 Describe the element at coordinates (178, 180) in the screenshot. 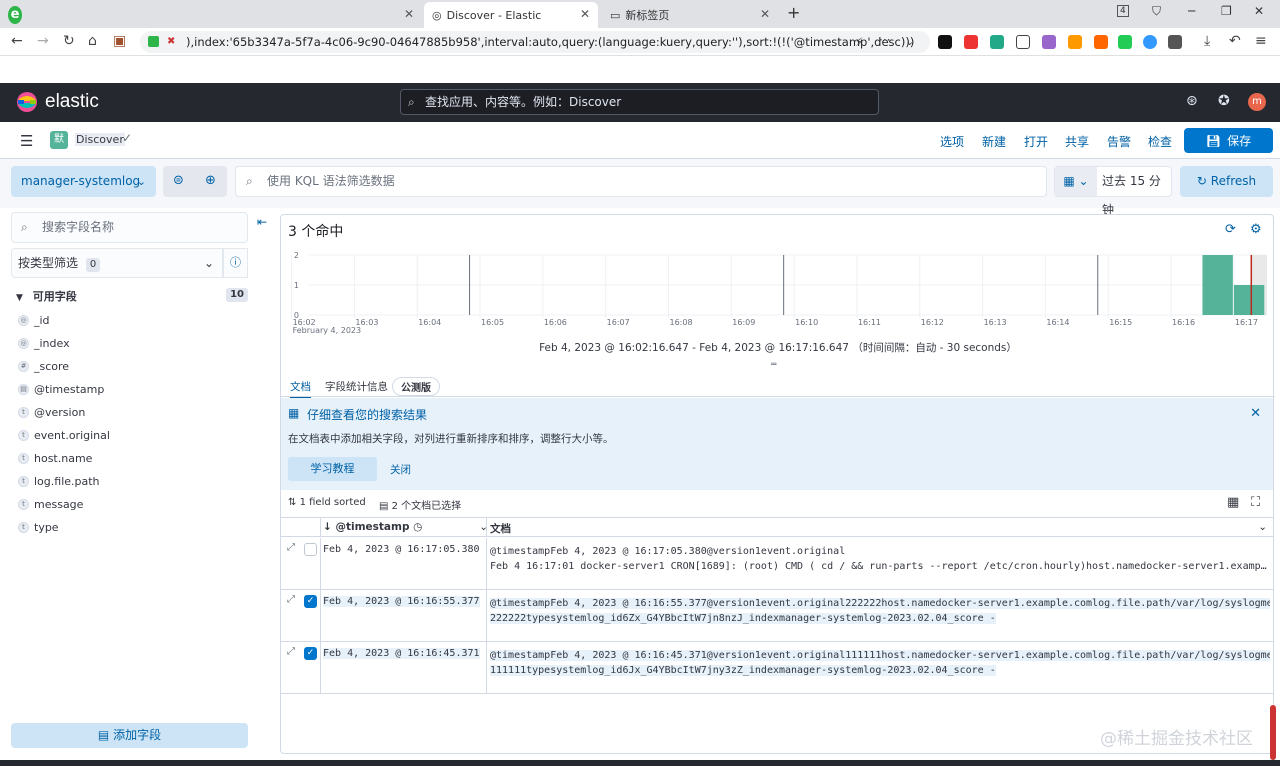

I see `filter-menu-icon: ⊜` at that location.